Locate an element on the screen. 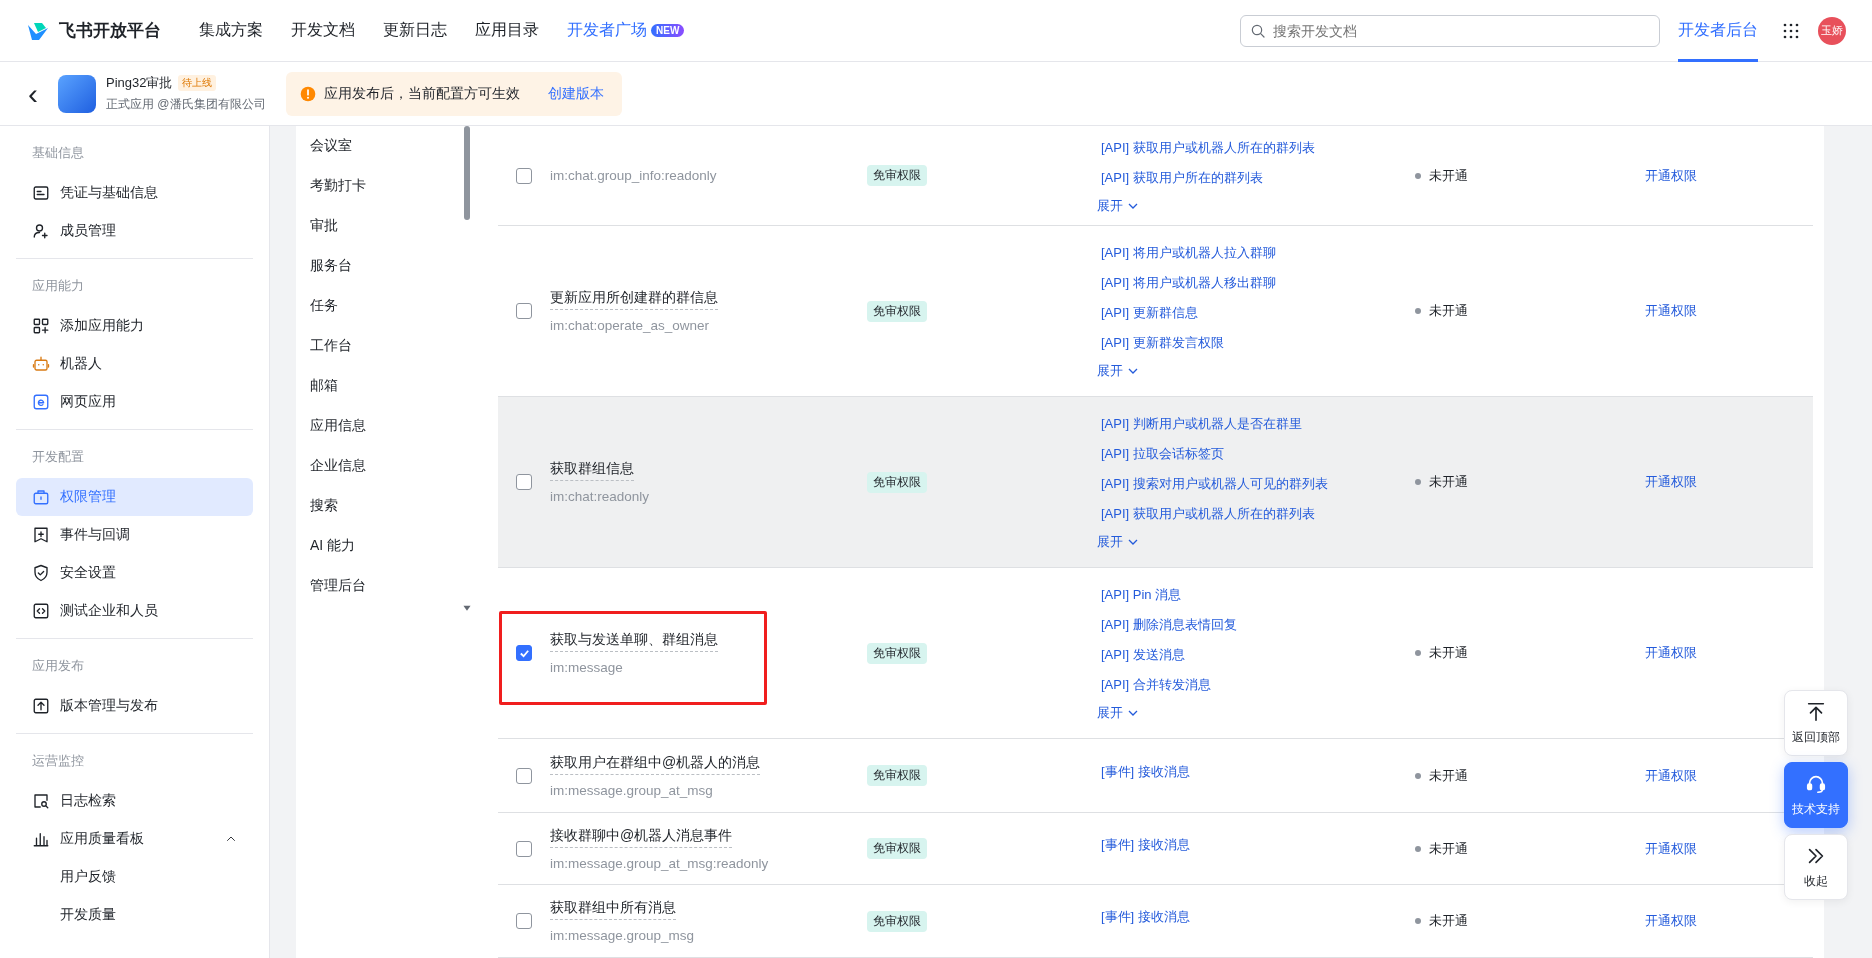 Image resolution: width=1872 pixels, height=958 pixels. category-item: 应用信息 is located at coordinates (387, 426).